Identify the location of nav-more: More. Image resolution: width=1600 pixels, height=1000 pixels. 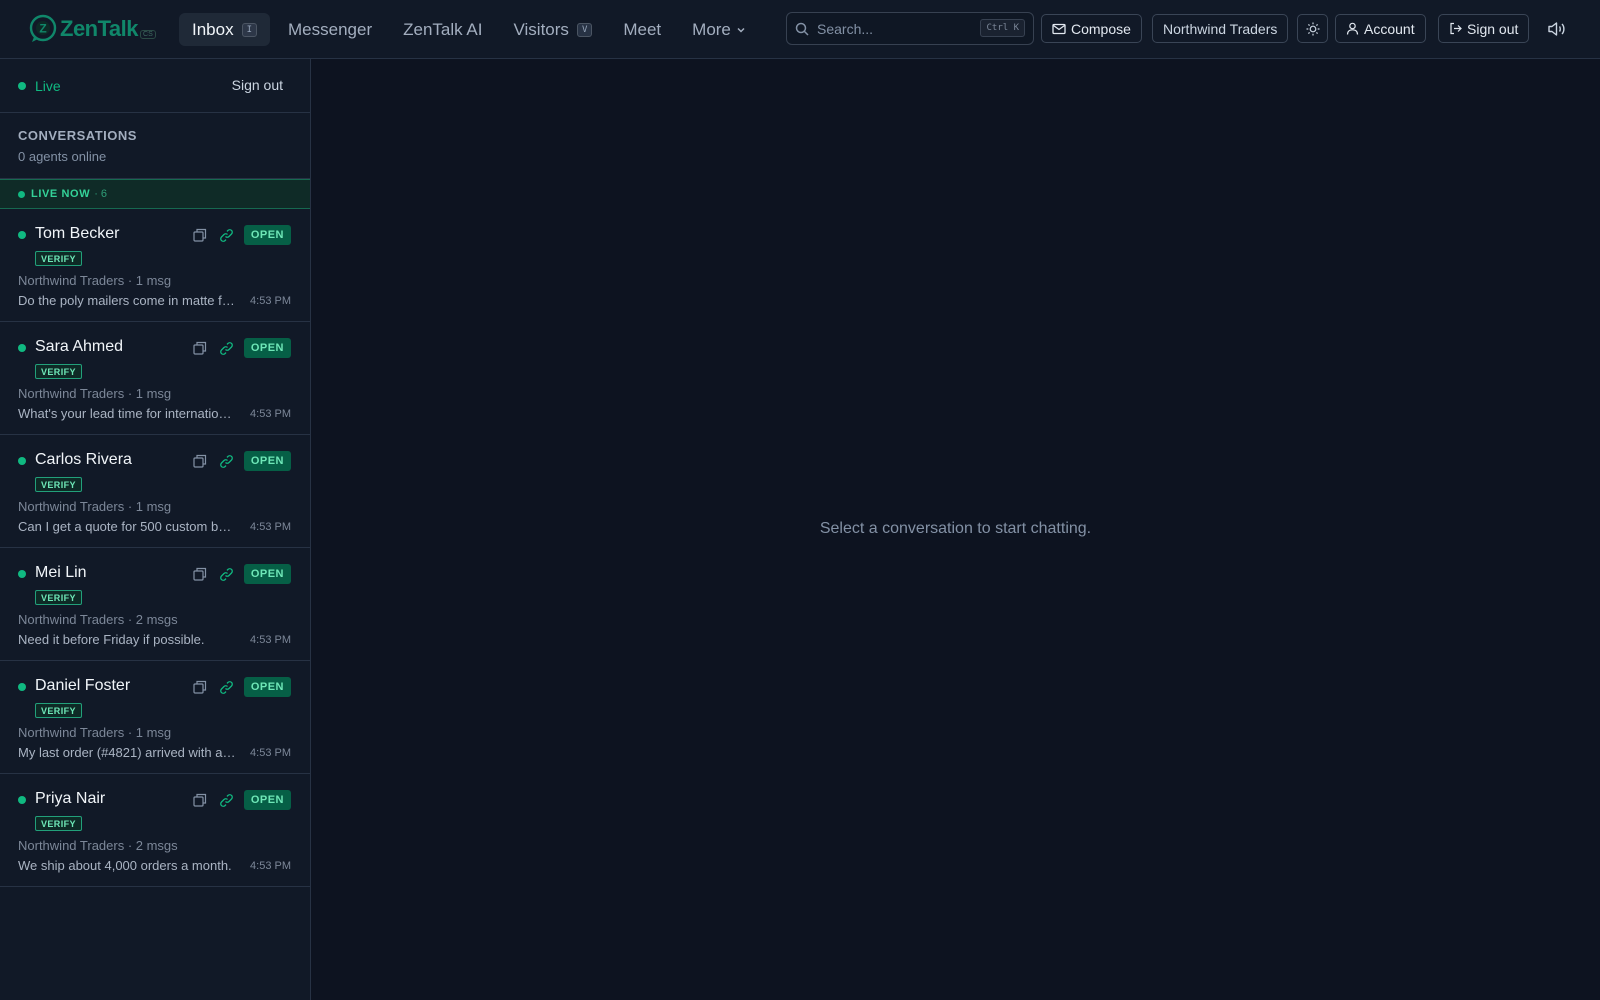
(719, 29).